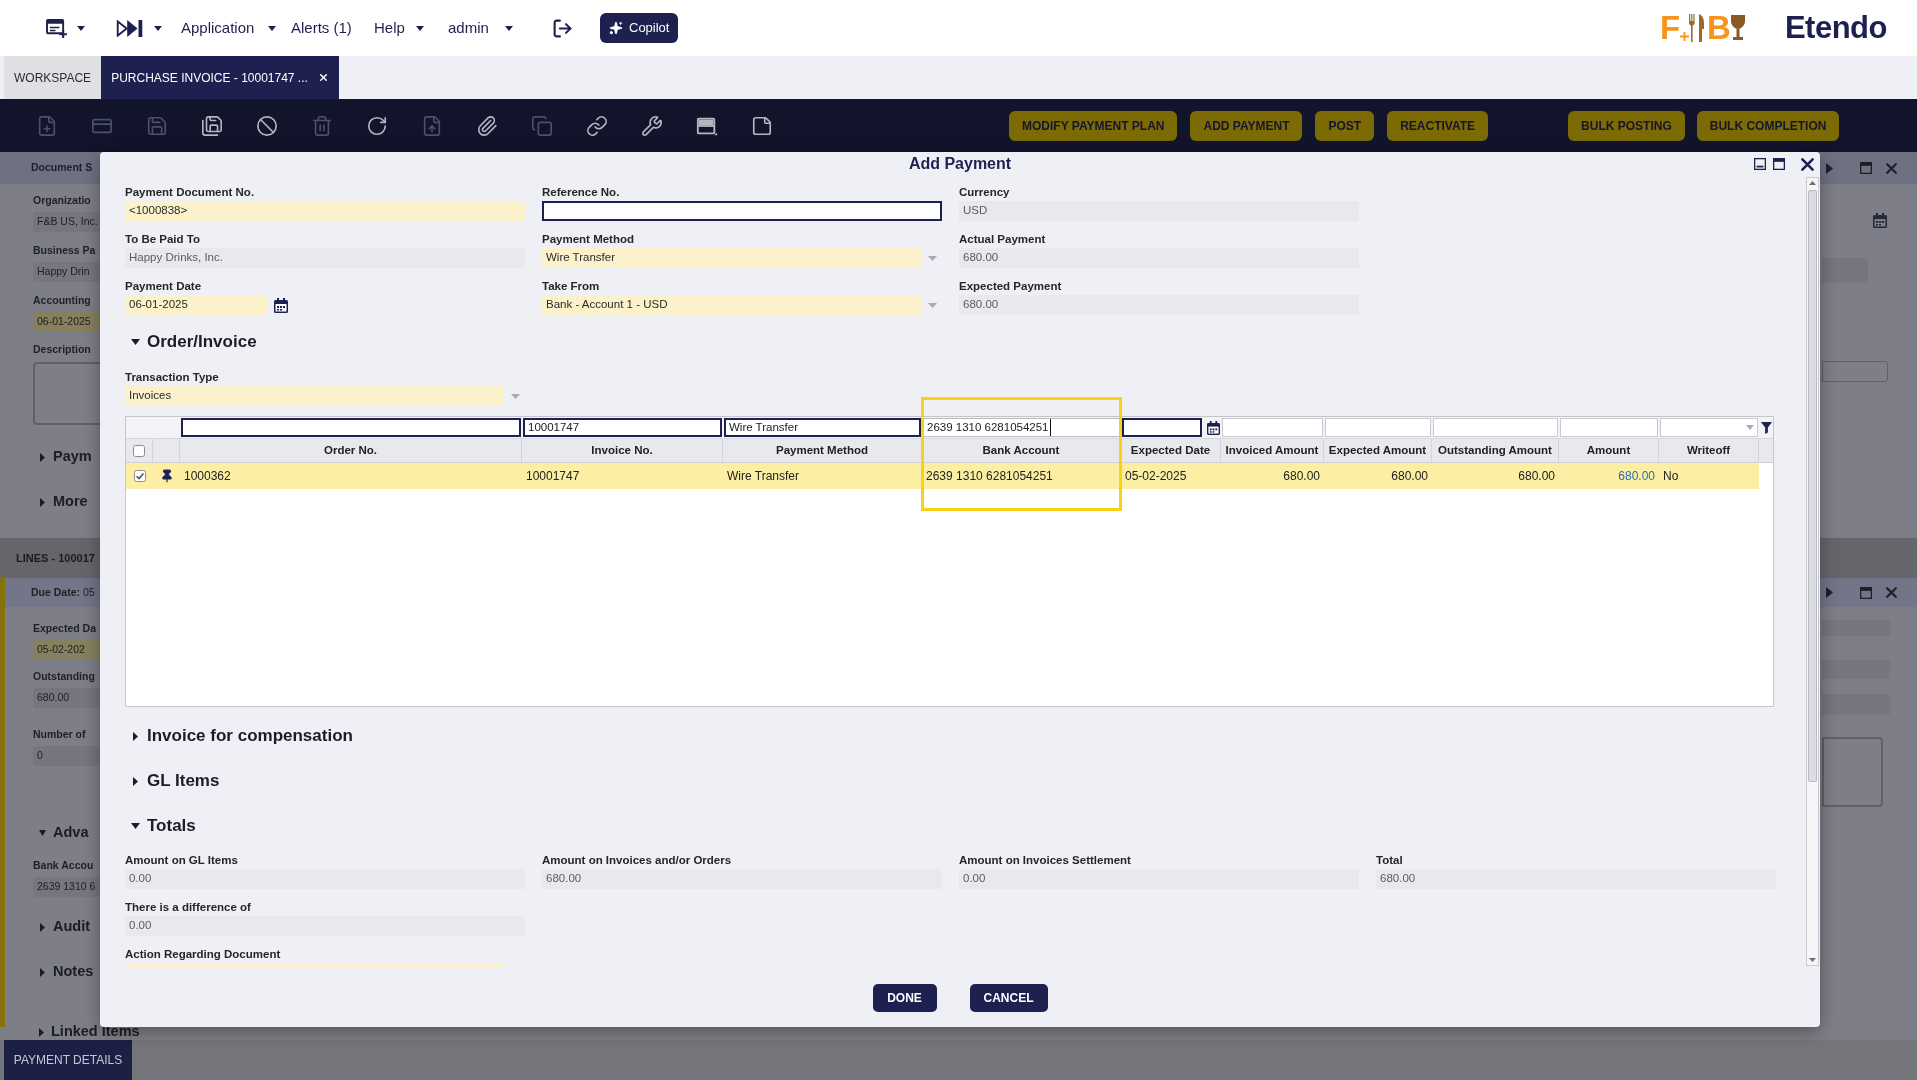  I want to click on tab: WORKSPACE, so click(53, 77).